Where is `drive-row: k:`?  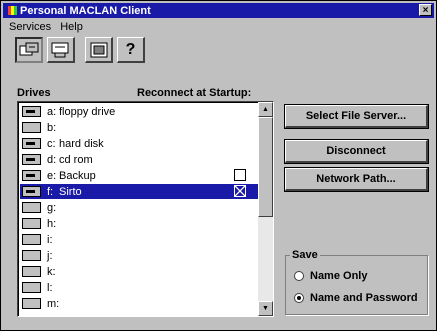
drive-row: k: is located at coordinates (139, 271).